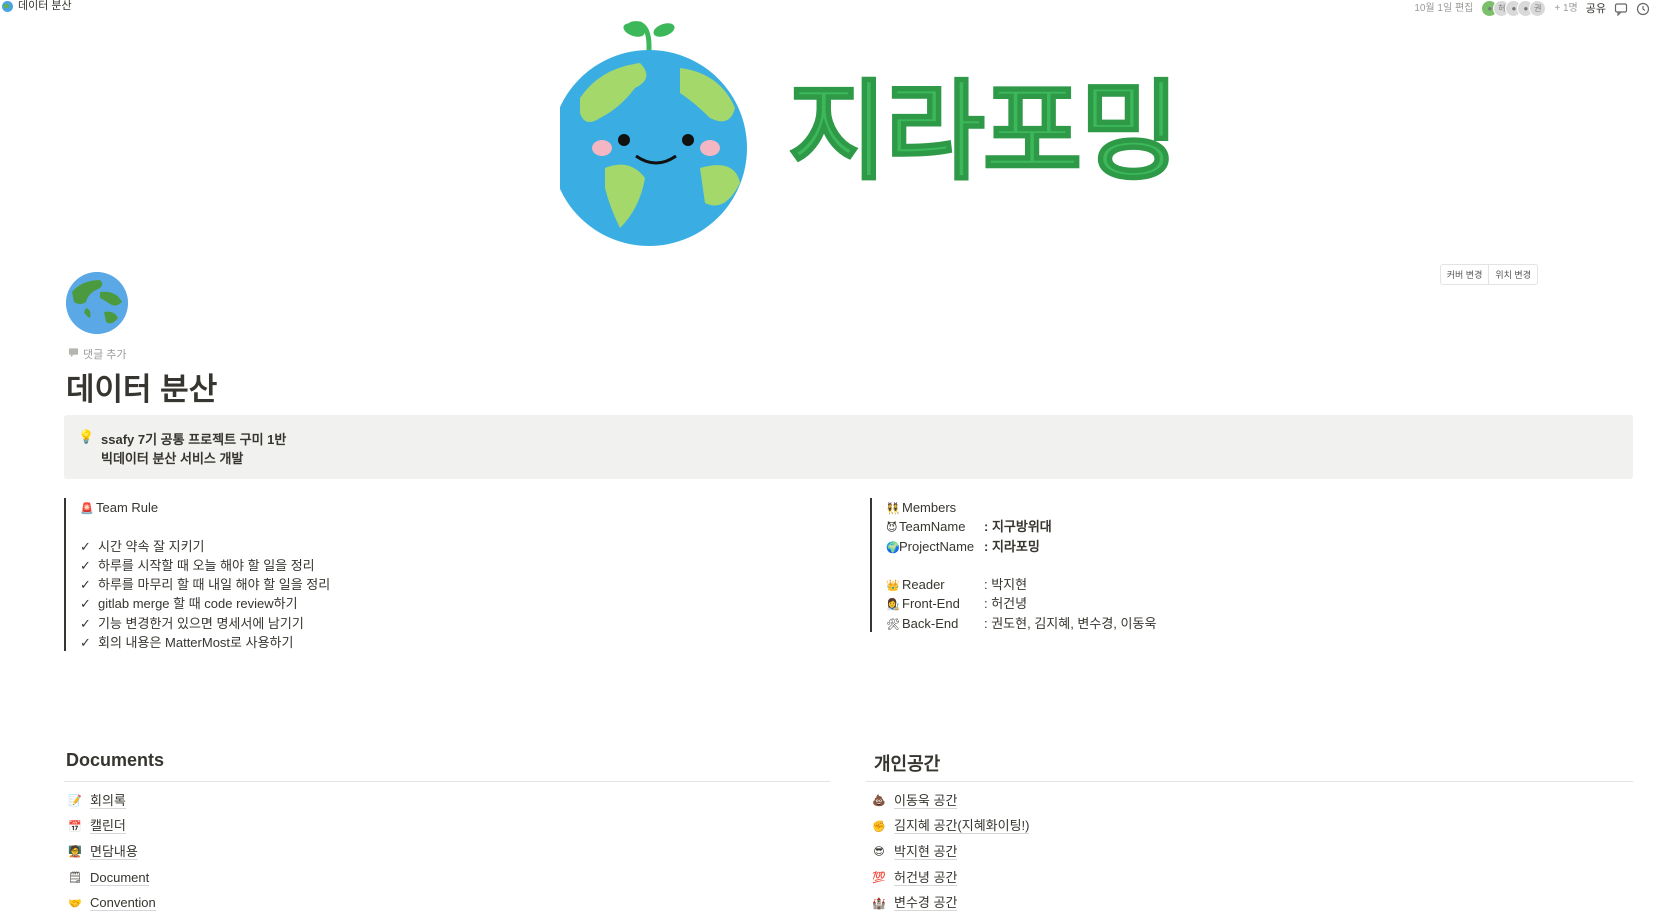  Describe the element at coordinates (198, 604) in the screenshot. I see `rule-item-text: gitlab merge 할 때 code review하기` at that location.